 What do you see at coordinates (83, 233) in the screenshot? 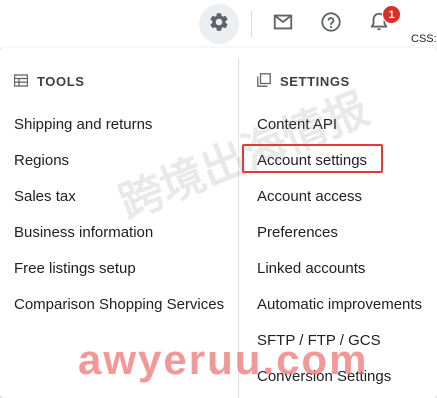
I see `tools-item-business-information: Business information` at bounding box center [83, 233].